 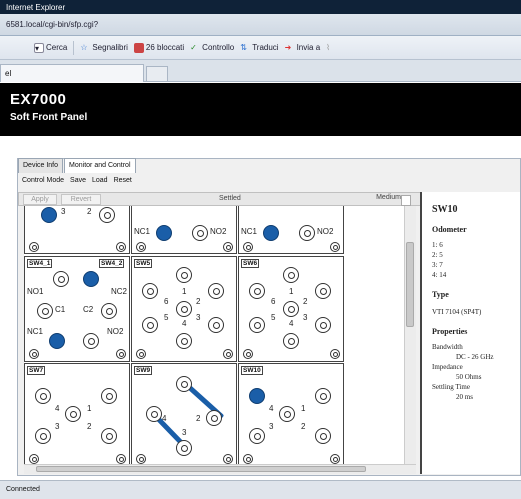 I want to click on new-tab-button, so click(x=157, y=73).